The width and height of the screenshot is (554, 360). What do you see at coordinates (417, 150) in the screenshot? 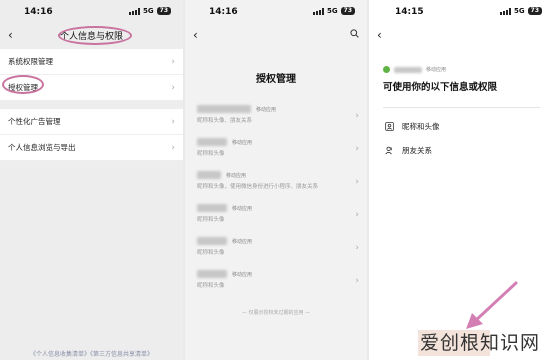
I see `permission-label: 朋友关系` at bounding box center [417, 150].